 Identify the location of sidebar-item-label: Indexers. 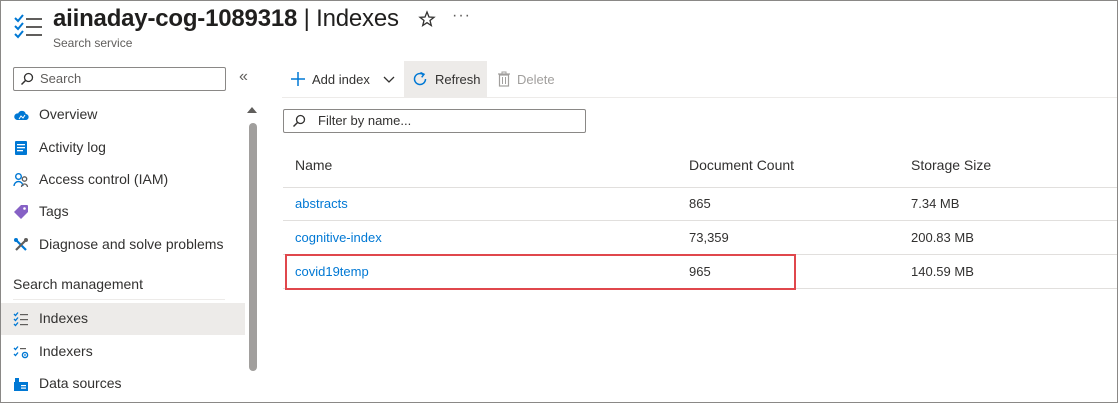
(66, 351).